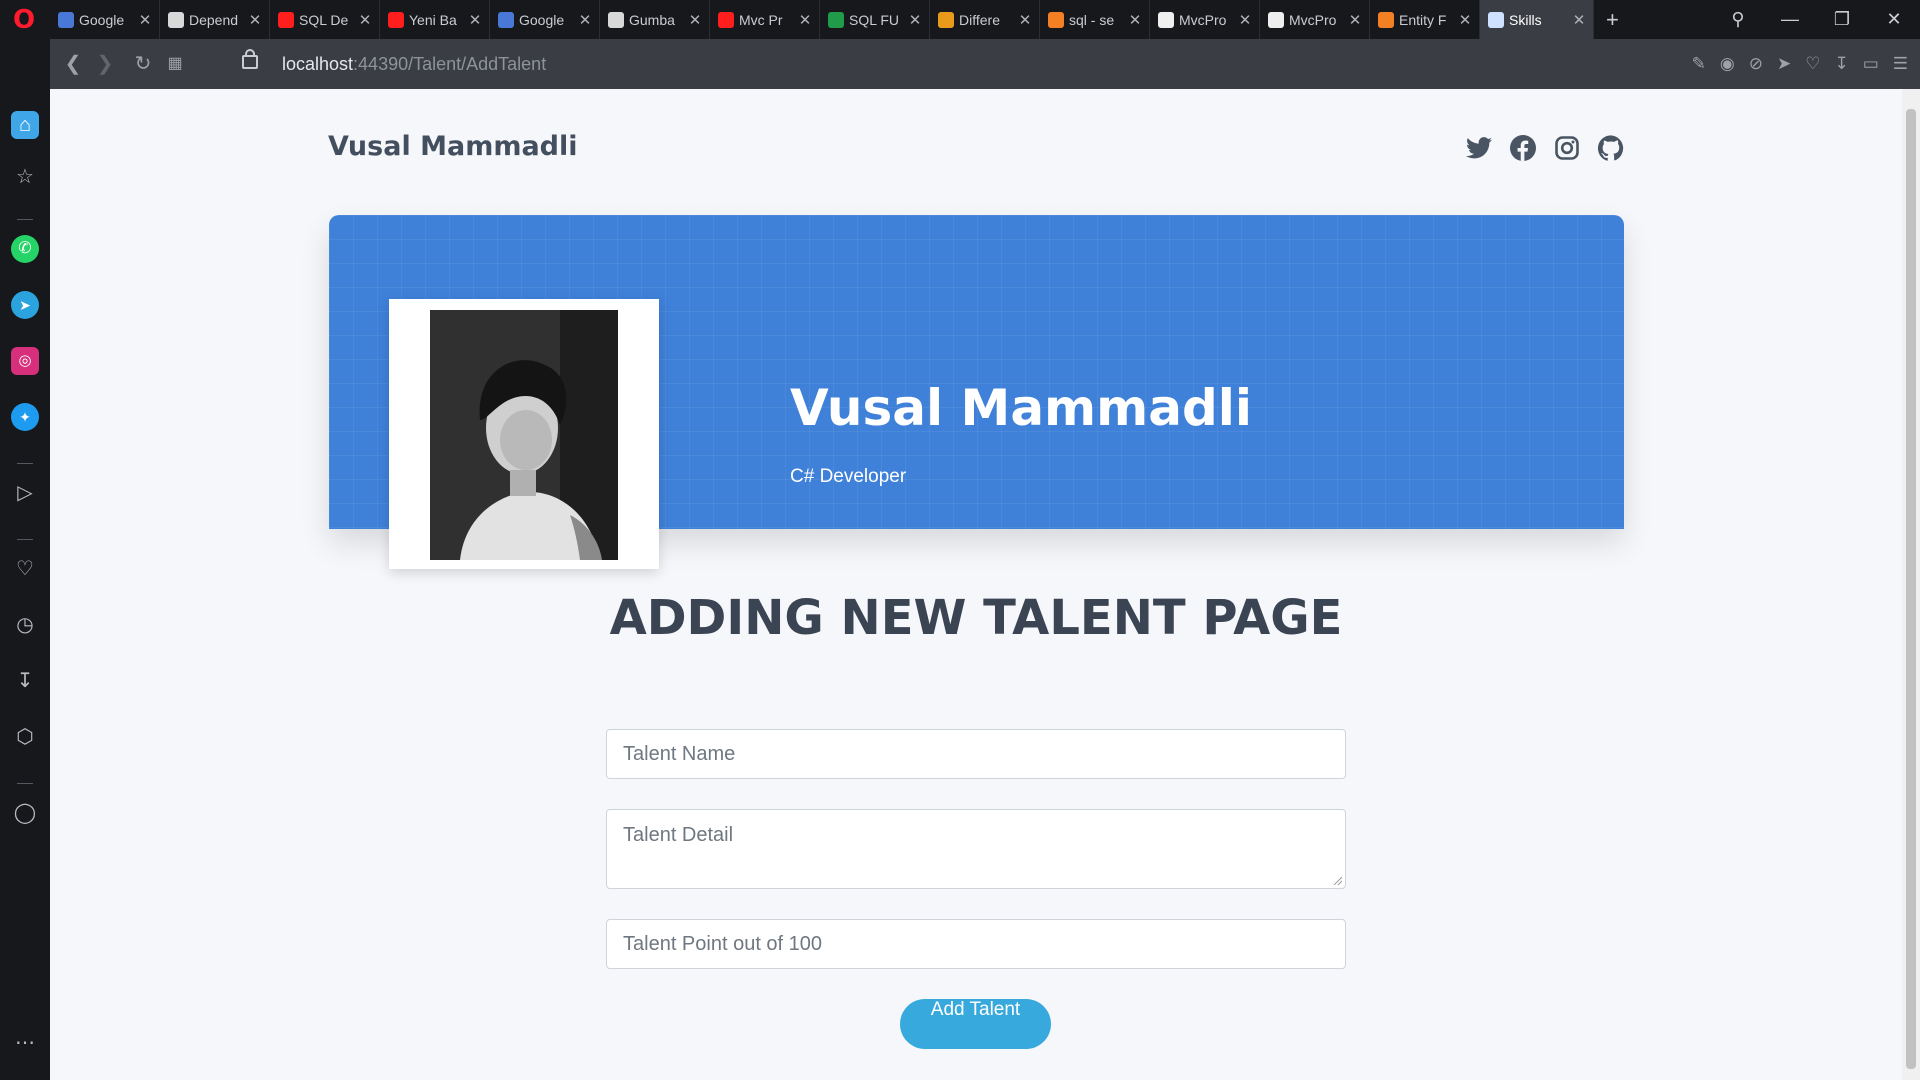 This screenshot has width=1920, height=1080. Describe the element at coordinates (1894, 19) in the screenshot. I see `close-window-icon: ✕` at that location.